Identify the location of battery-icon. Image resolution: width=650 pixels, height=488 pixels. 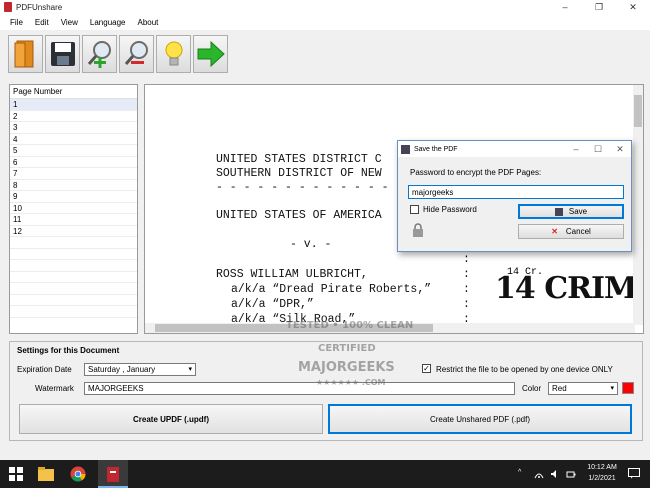
(571, 474).